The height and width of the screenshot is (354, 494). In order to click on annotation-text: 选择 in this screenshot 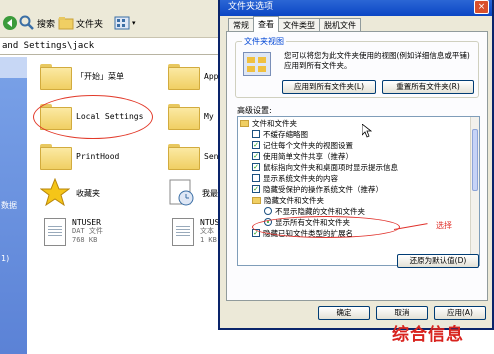, I will do `click(444, 225)`.